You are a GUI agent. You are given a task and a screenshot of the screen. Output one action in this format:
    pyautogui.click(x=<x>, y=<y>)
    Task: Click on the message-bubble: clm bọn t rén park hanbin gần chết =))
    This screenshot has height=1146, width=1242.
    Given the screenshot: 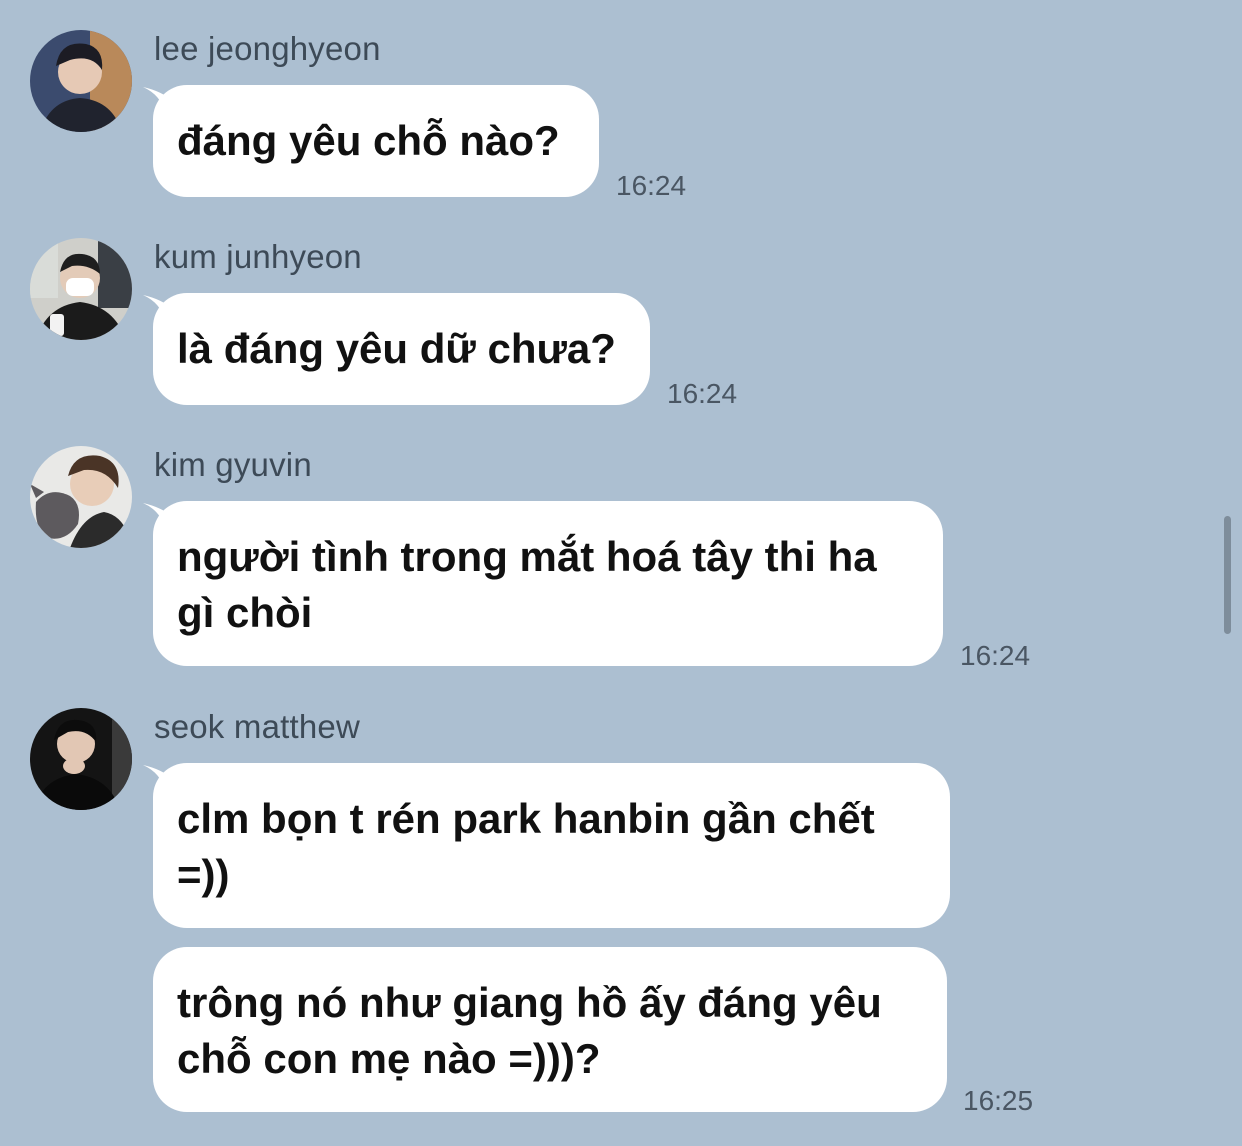 What is the action you would take?
    pyautogui.click(x=546, y=845)
    